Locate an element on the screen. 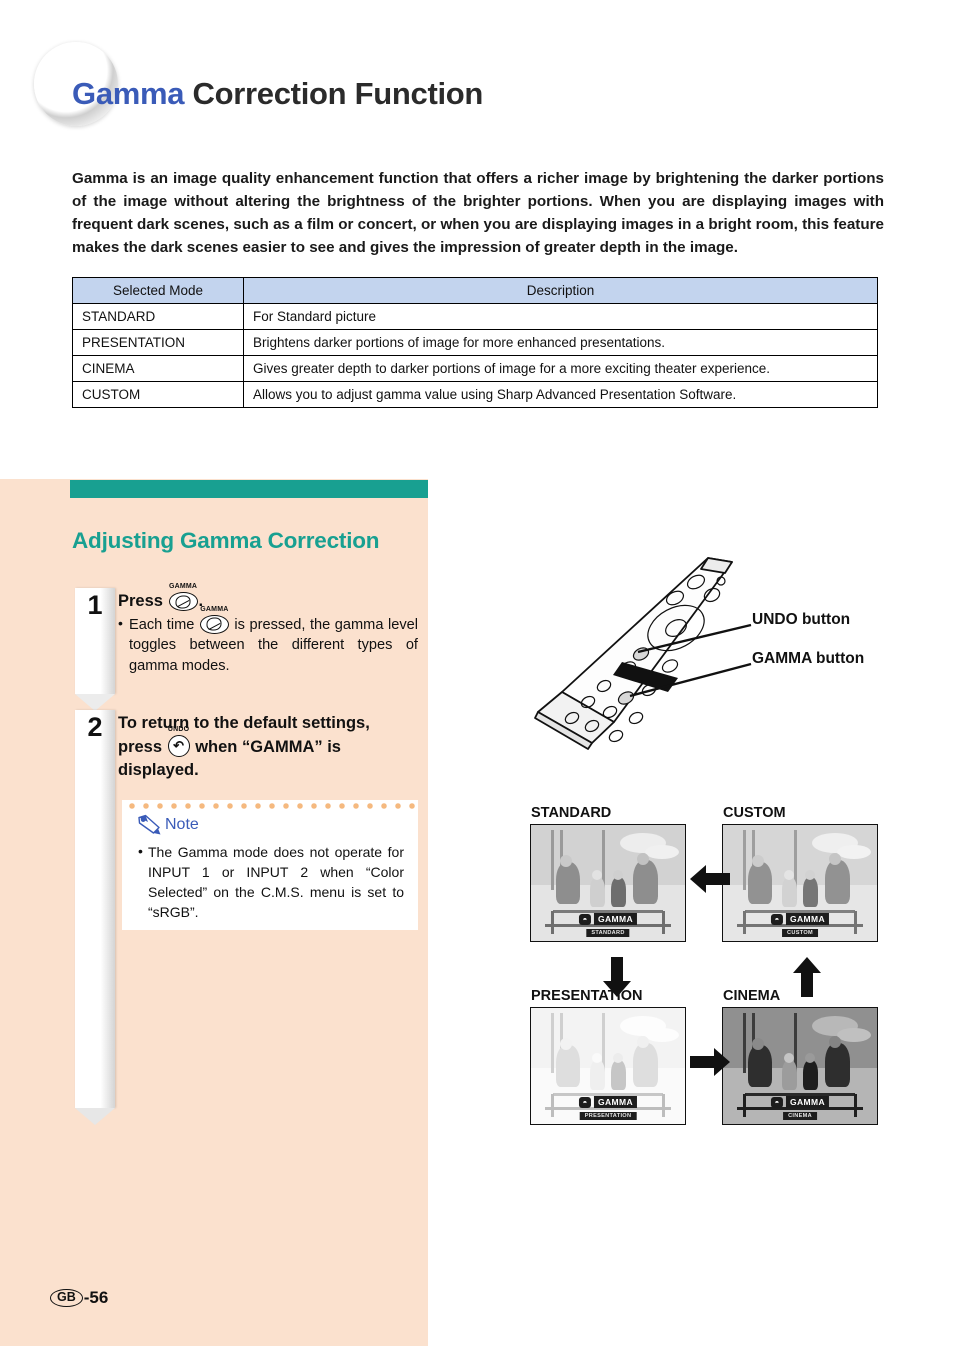 The image size is (954, 1346). step-1-head-before: Press is located at coordinates (143, 601).